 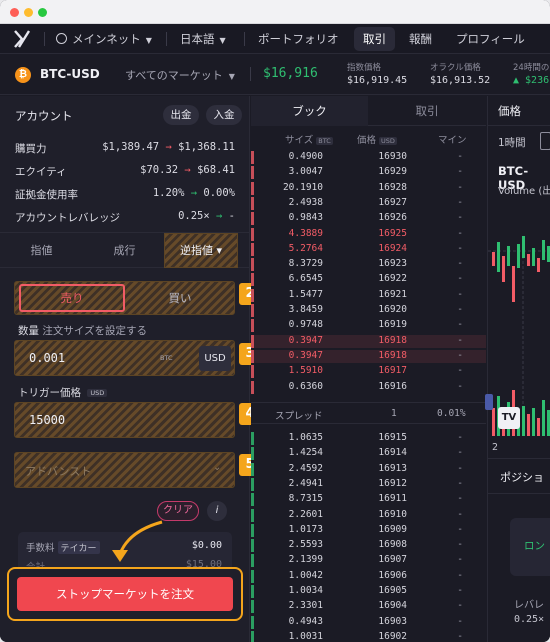 I want to click on ask-row: 0.4900 16930 -, so click(x=368, y=157).